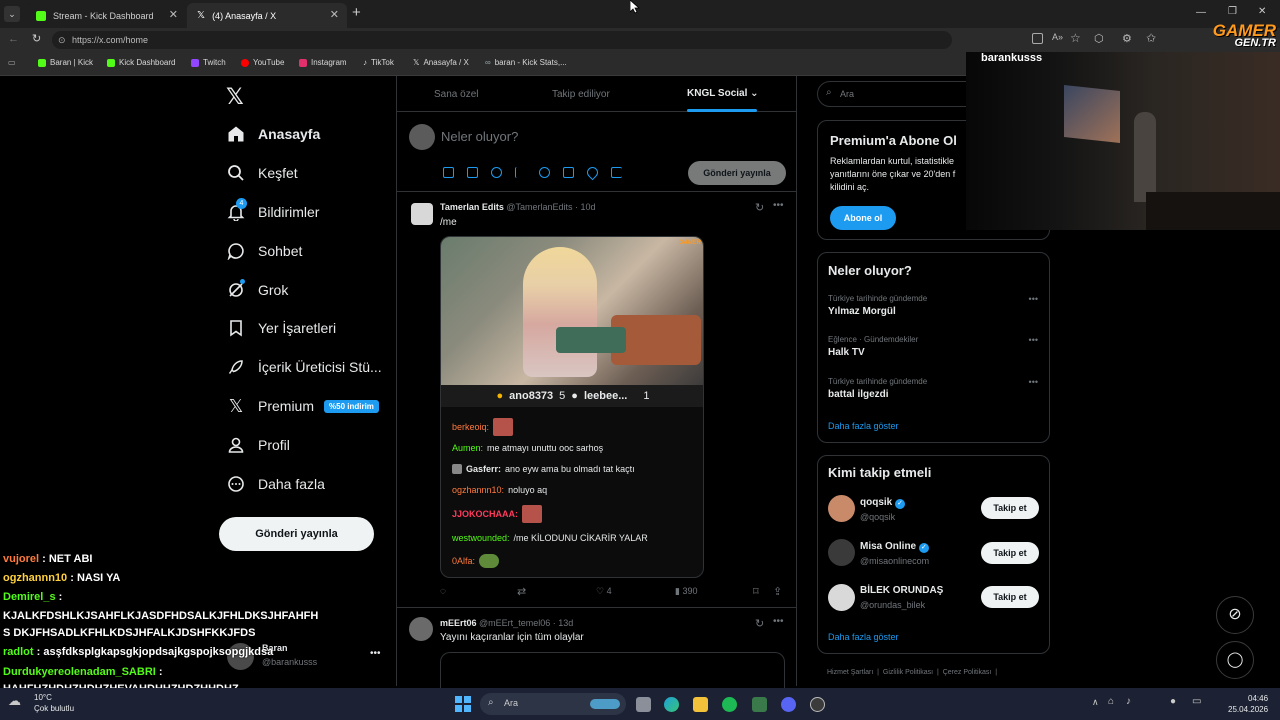 The height and width of the screenshot is (720, 1280). I want to click on reply-icon: ◌, so click(443, 591).